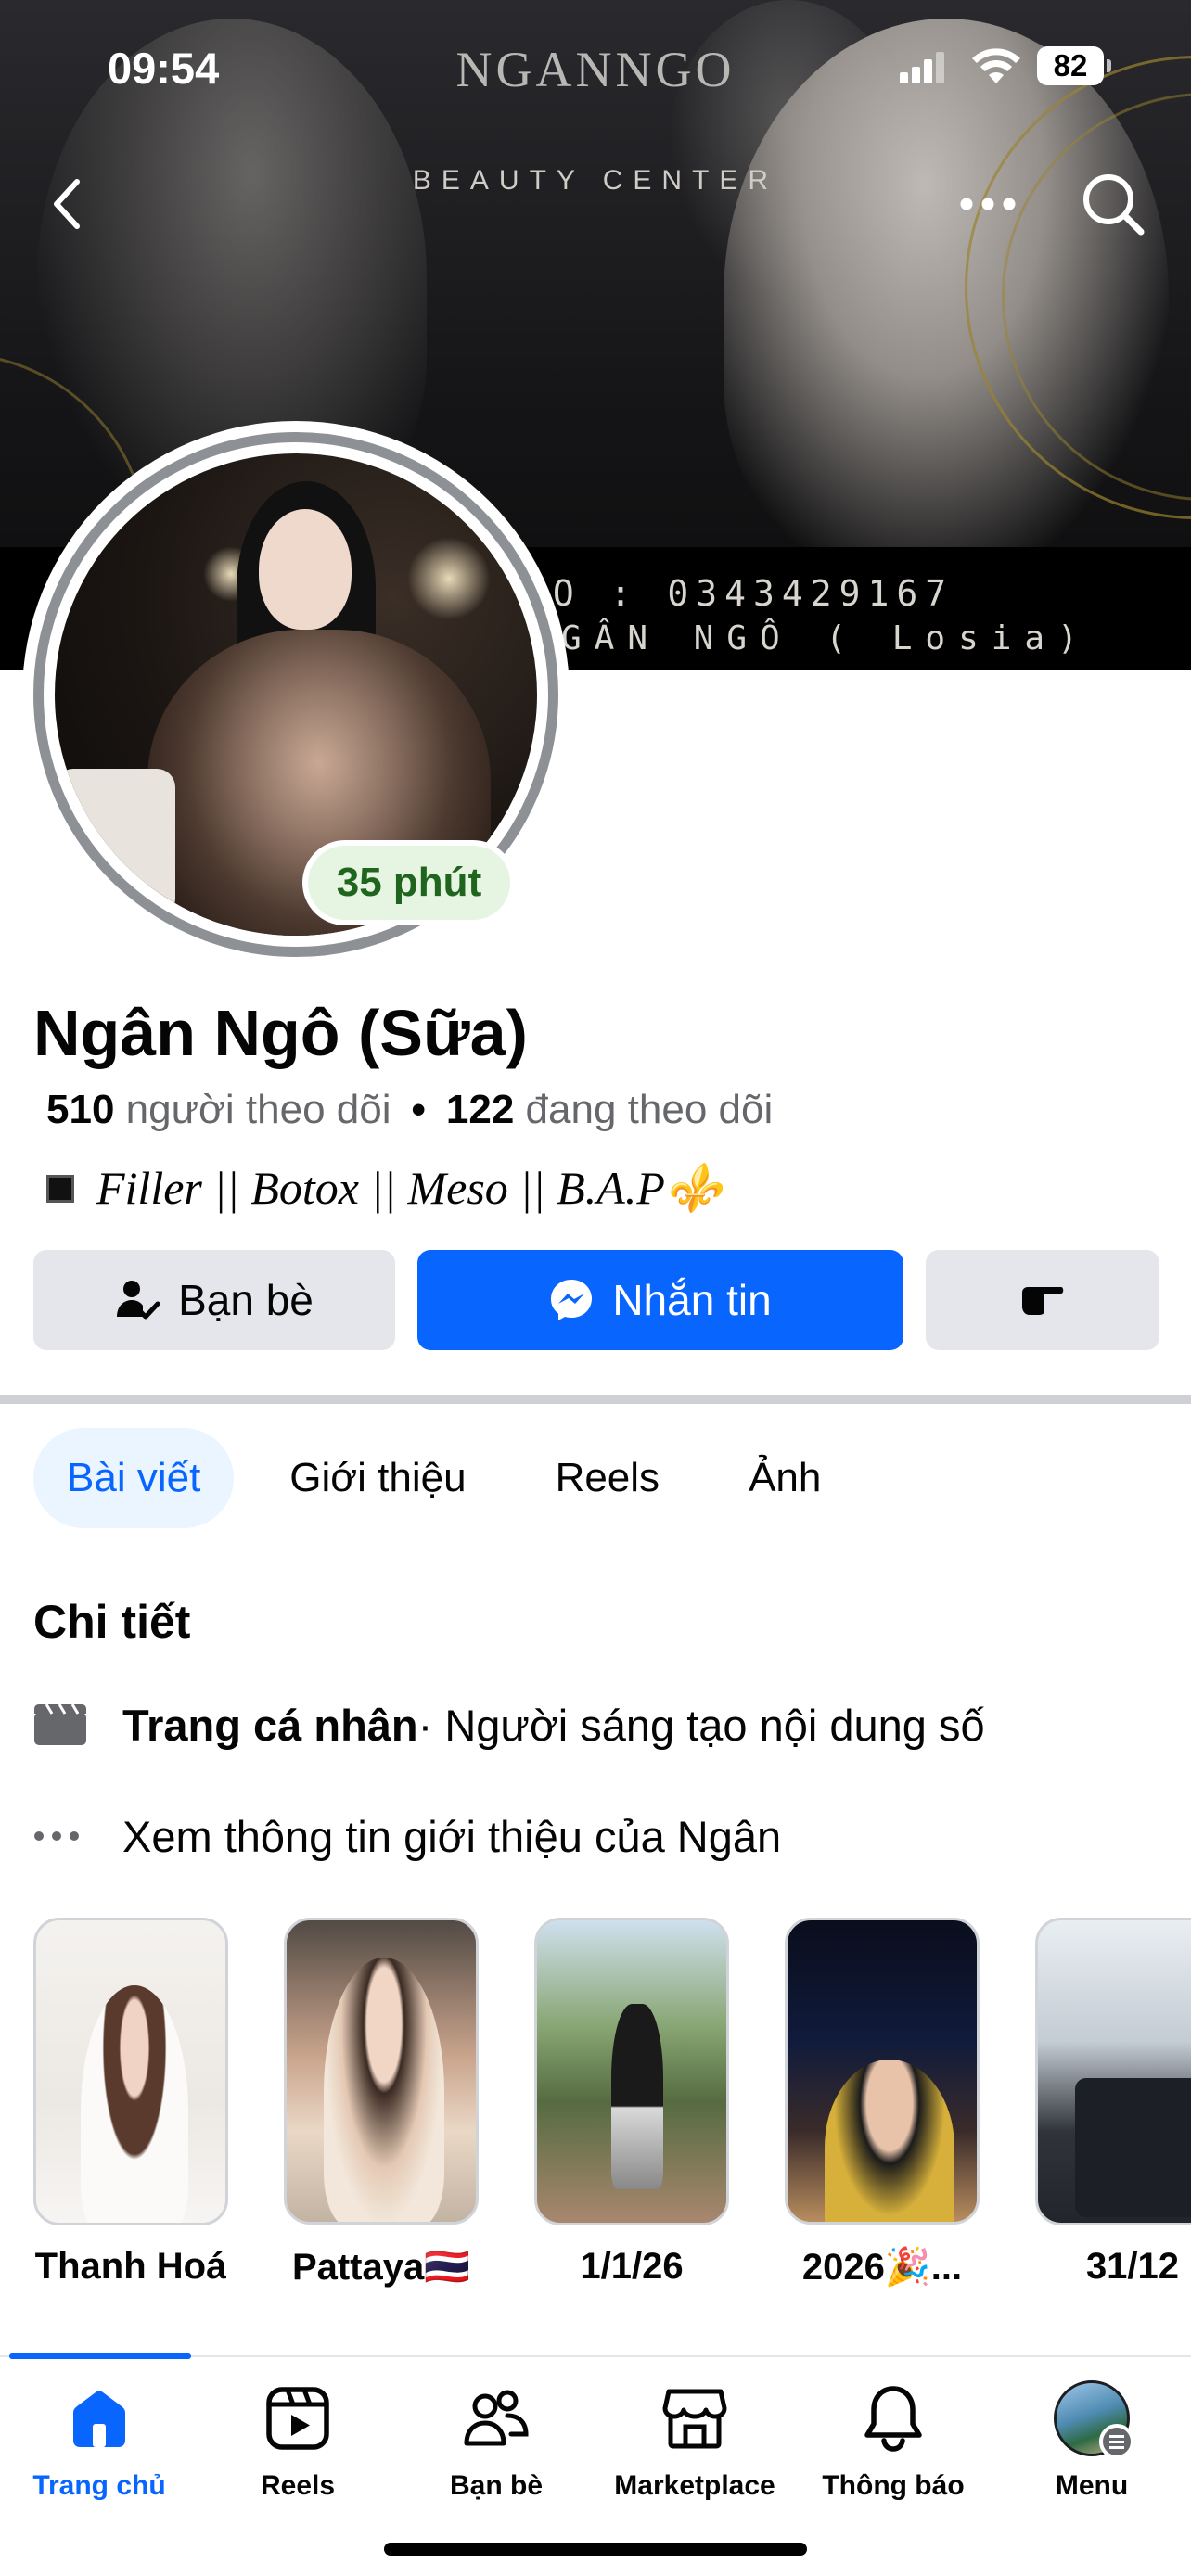 The width and height of the screenshot is (1191, 2576). I want to click on status-time: 09:54, so click(164, 68).